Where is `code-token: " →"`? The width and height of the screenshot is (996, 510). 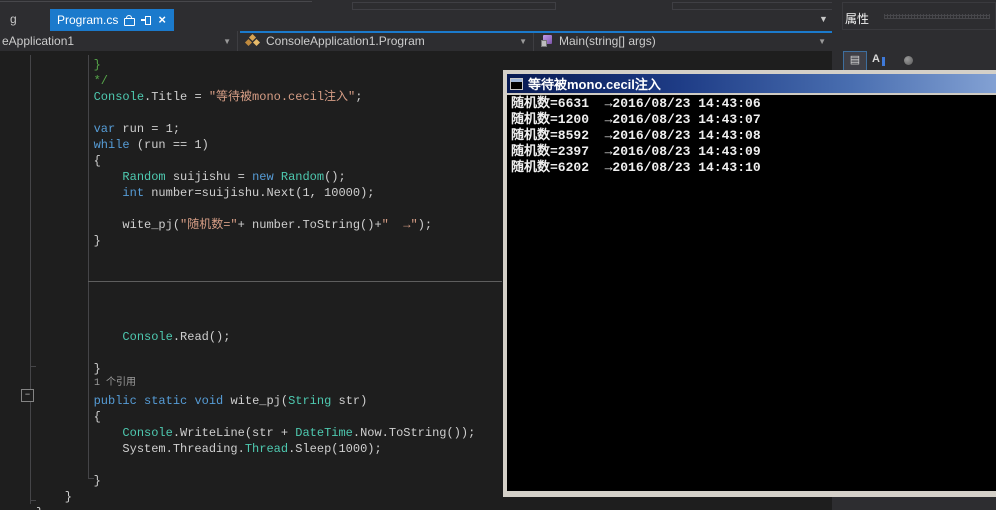
code-token: " →" is located at coordinates (399, 225).